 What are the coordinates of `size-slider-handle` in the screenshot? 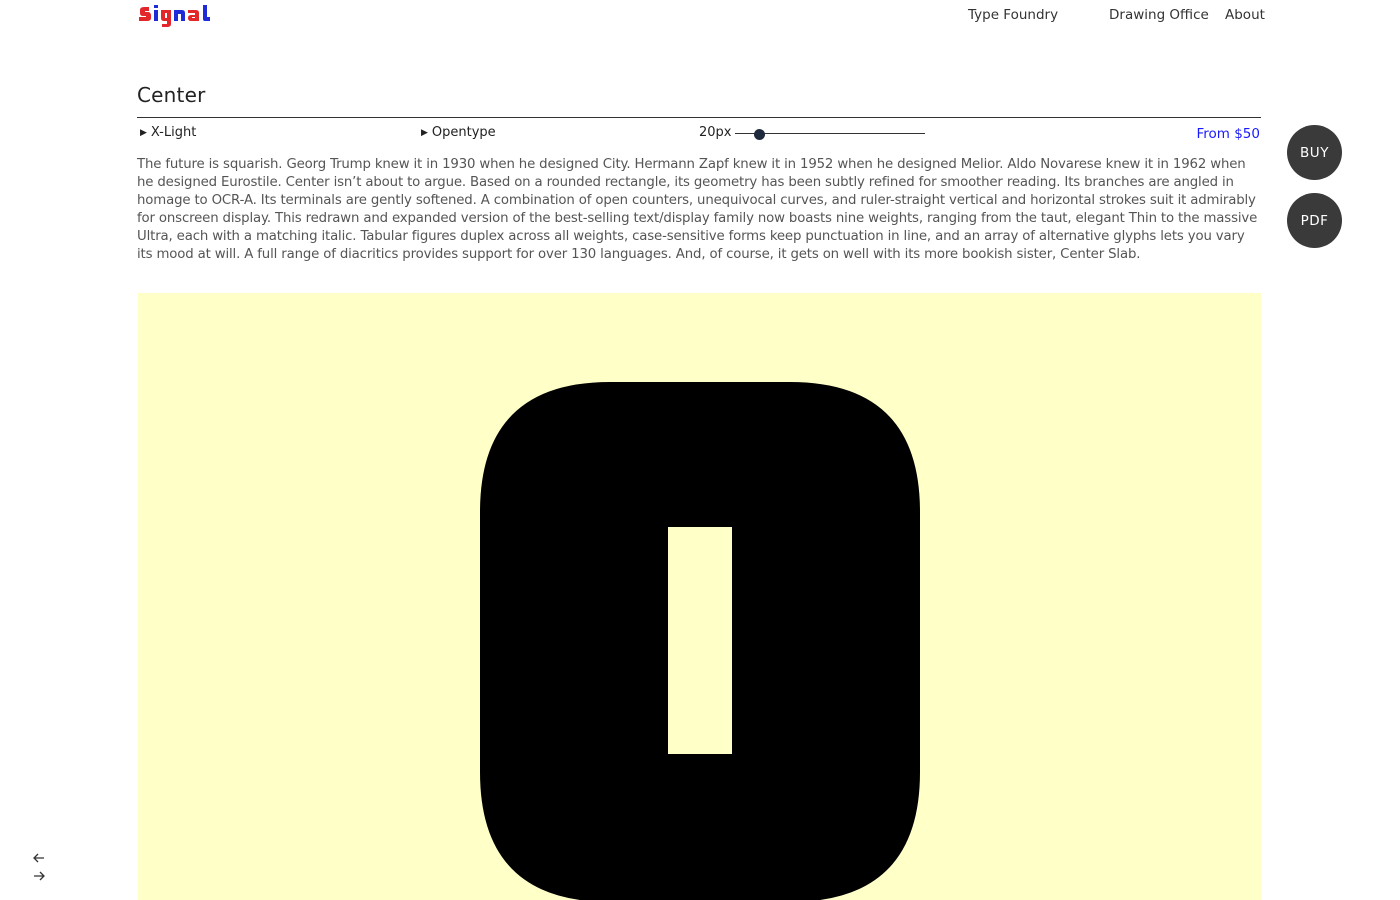 It's located at (759, 134).